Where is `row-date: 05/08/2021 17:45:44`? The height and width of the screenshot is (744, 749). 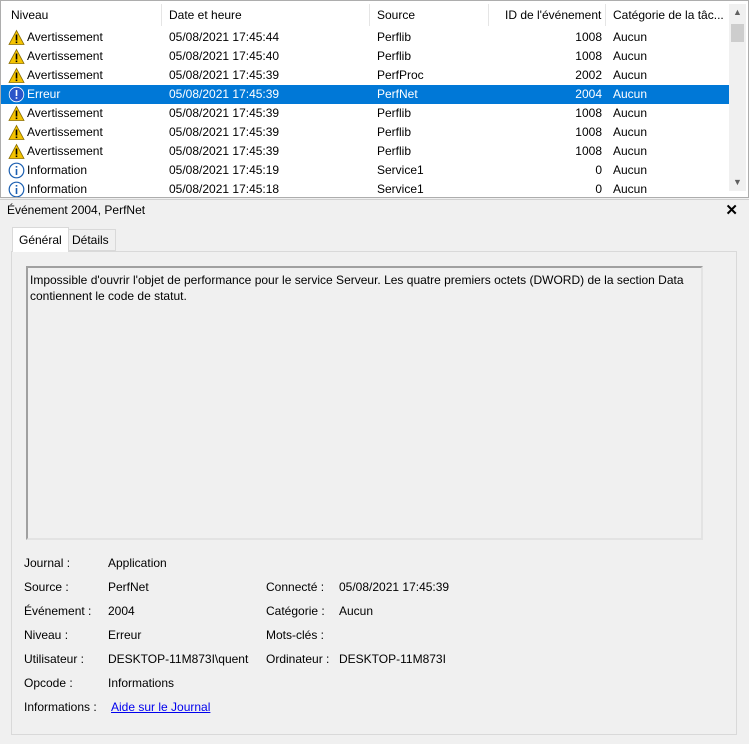
row-date: 05/08/2021 17:45:44 is located at coordinates (224, 37).